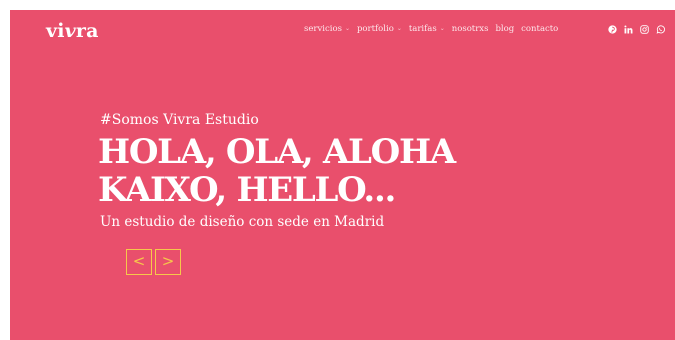 The image size is (675, 340). What do you see at coordinates (153, 262) in the screenshot?
I see `slider-controls: < >` at bounding box center [153, 262].